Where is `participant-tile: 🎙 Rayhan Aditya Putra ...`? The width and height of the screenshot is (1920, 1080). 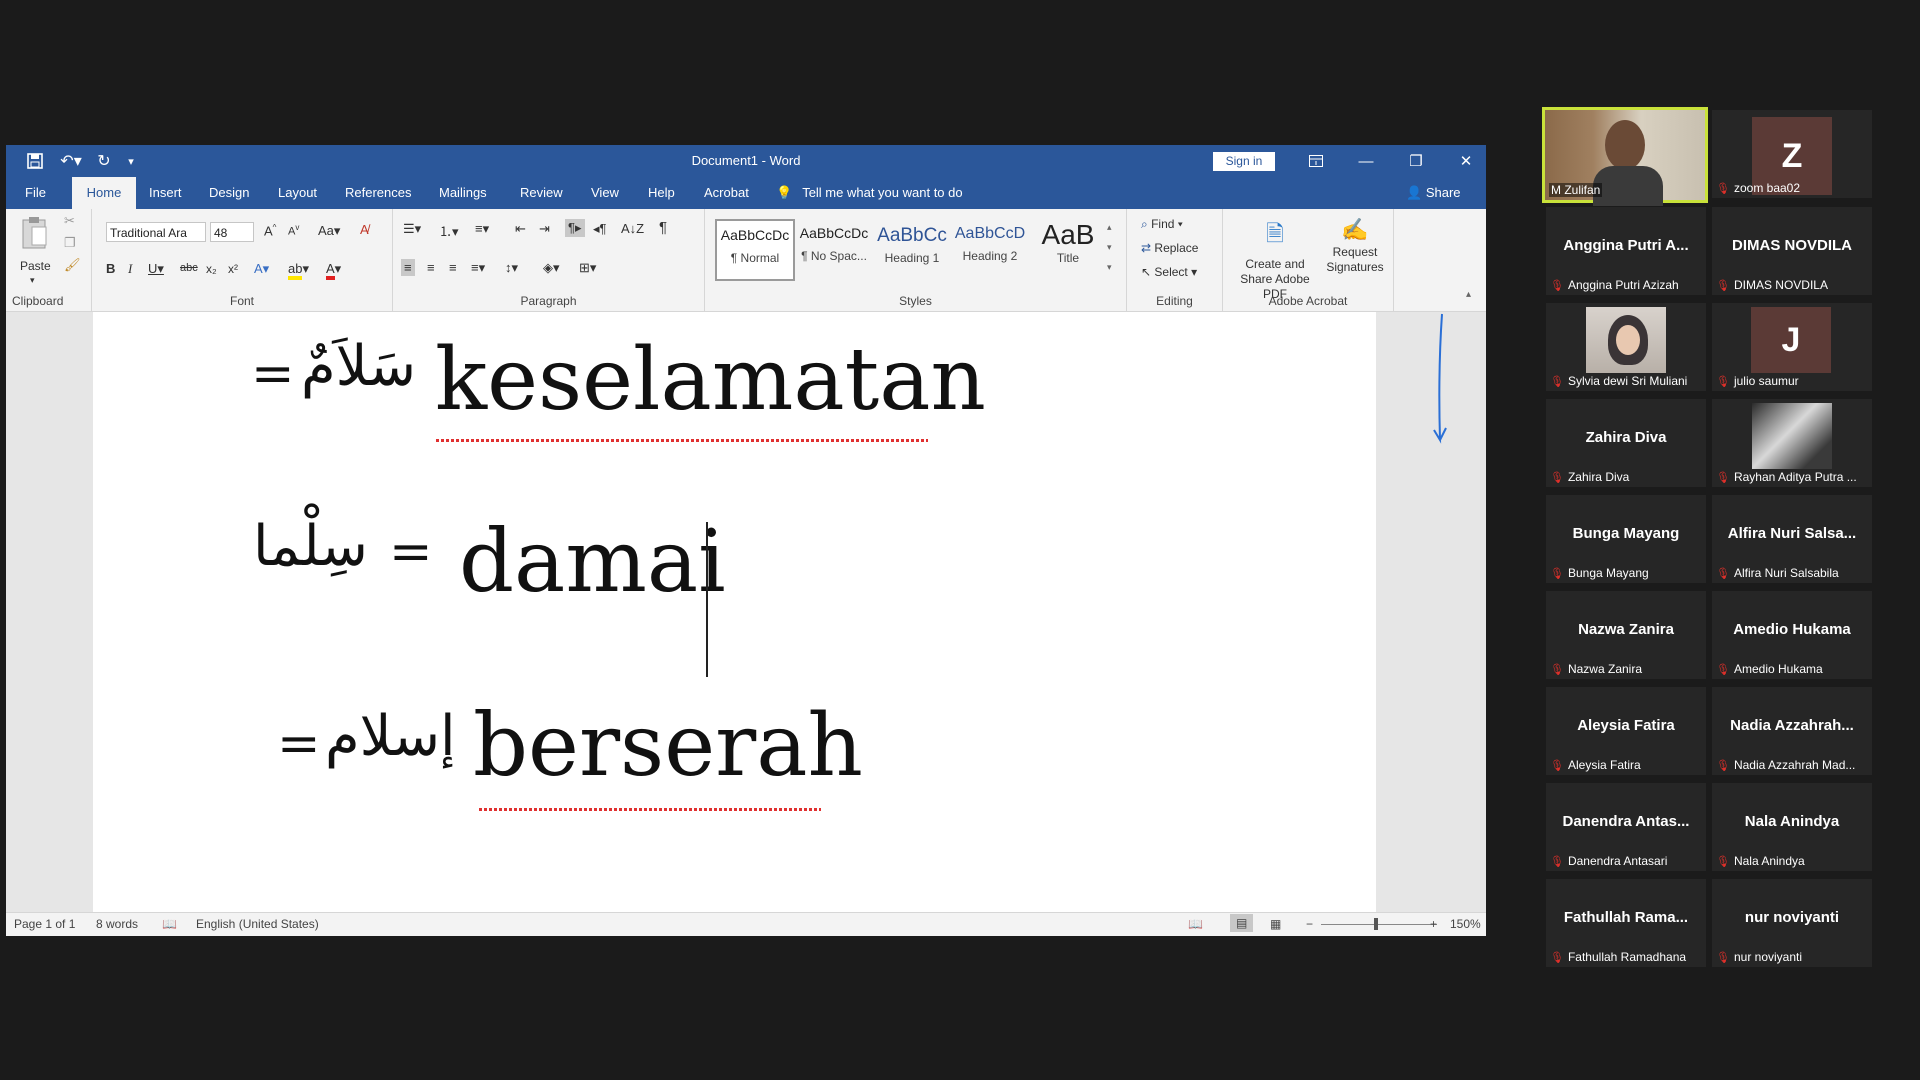
participant-tile: 🎙 Rayhan Aditya Putra ... is located at coordinates (1792, 443).